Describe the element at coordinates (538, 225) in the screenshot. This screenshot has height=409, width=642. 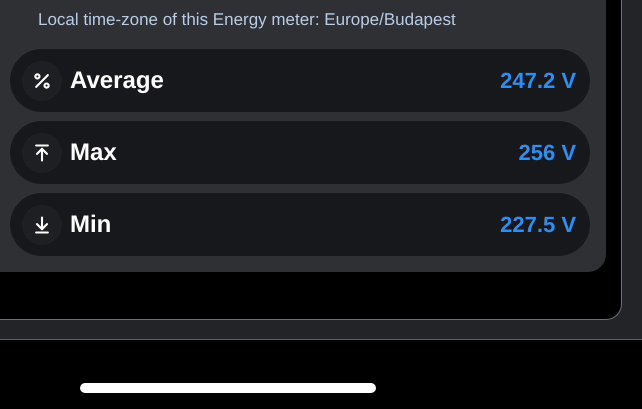
I see `stat-value: 227.5 V` at that location.